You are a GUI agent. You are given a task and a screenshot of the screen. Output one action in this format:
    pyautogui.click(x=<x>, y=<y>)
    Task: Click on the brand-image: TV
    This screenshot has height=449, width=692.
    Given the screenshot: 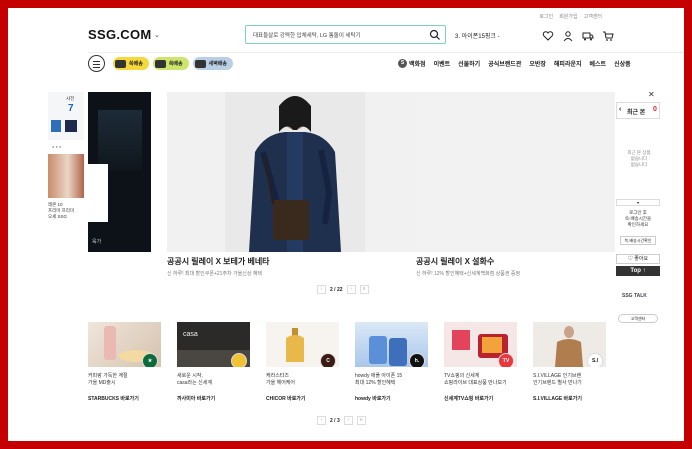 What is the action you would take?
    pyautogui.click(x=480, y=344)
    